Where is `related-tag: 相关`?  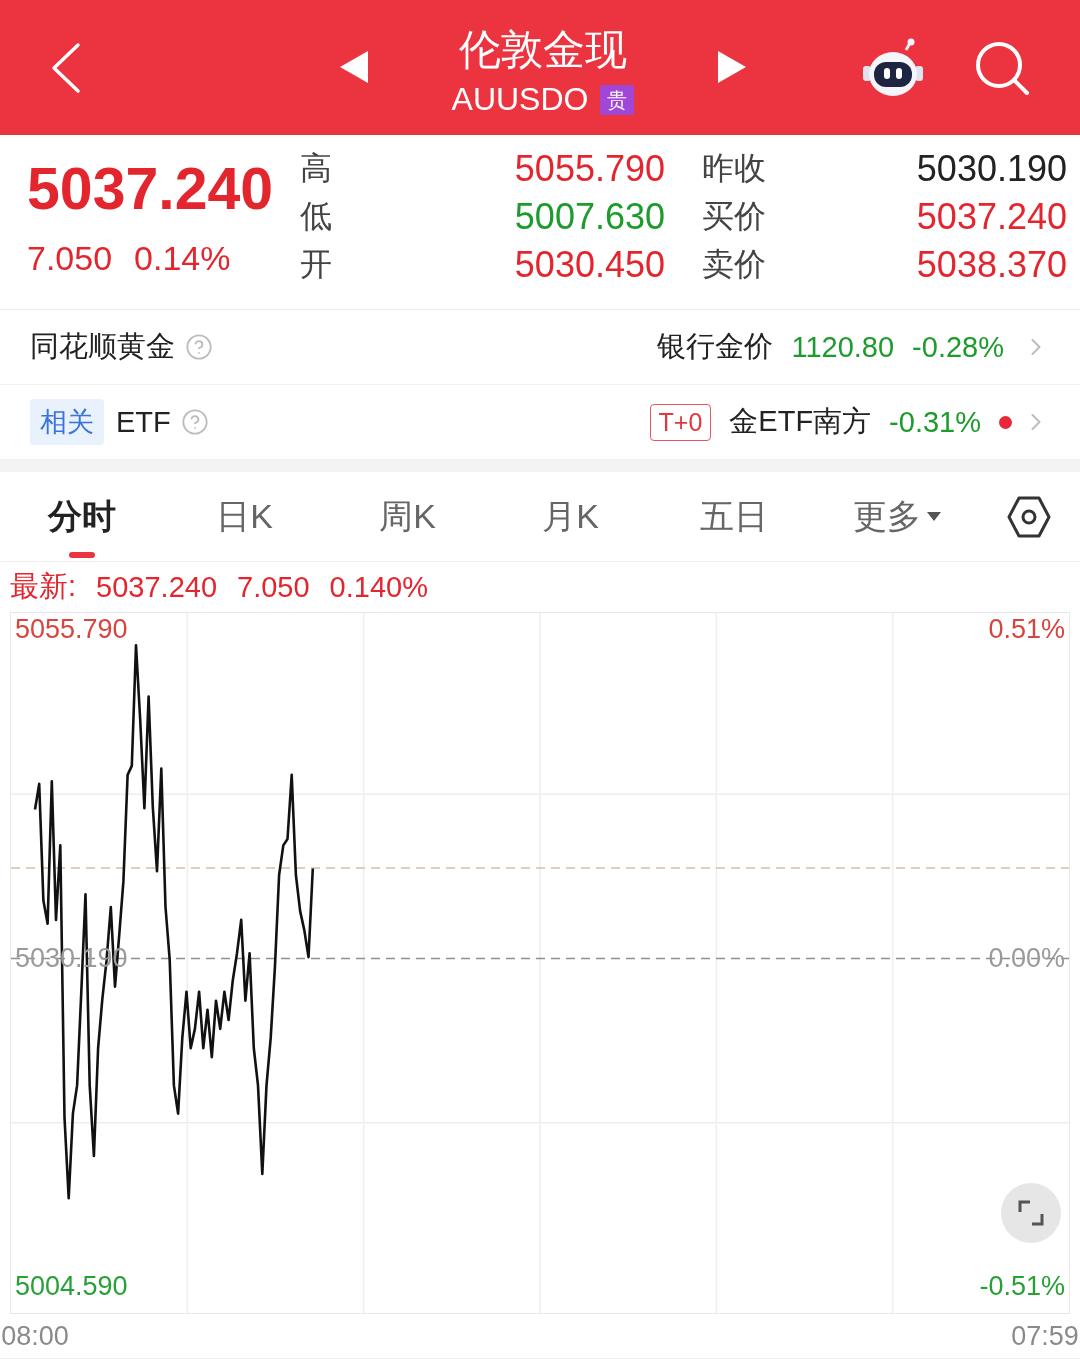
related-tag: 相关 is located at coordinates (67, 422).